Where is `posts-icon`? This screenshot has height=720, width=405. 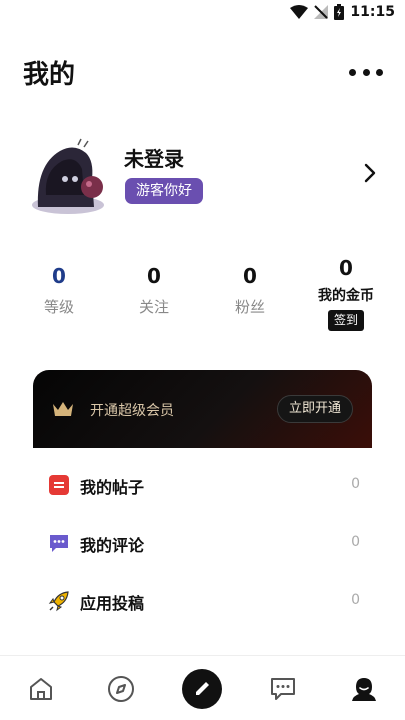
posts-icon is located at coordinates (59, 485).